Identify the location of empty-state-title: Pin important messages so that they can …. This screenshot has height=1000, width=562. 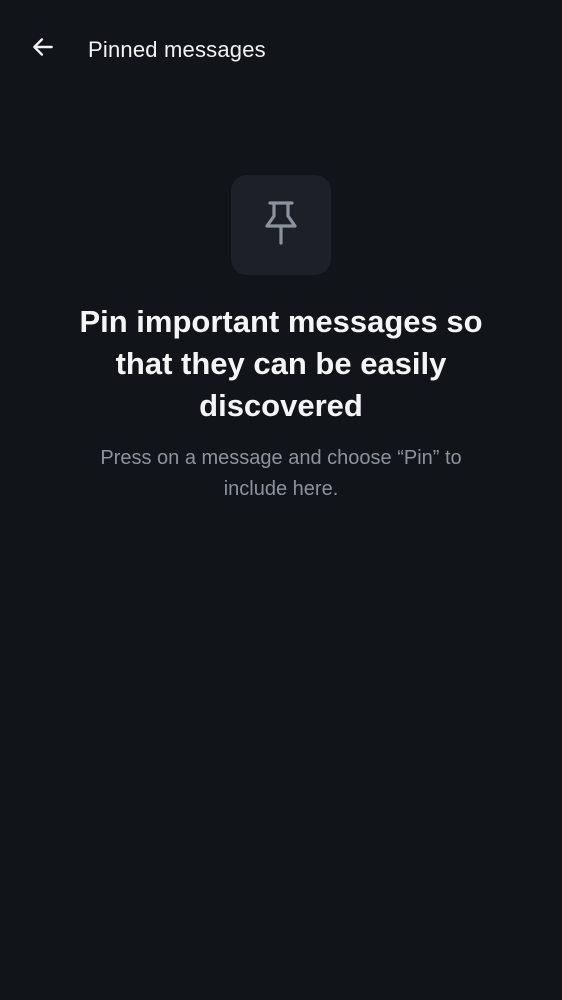
(281, 363).